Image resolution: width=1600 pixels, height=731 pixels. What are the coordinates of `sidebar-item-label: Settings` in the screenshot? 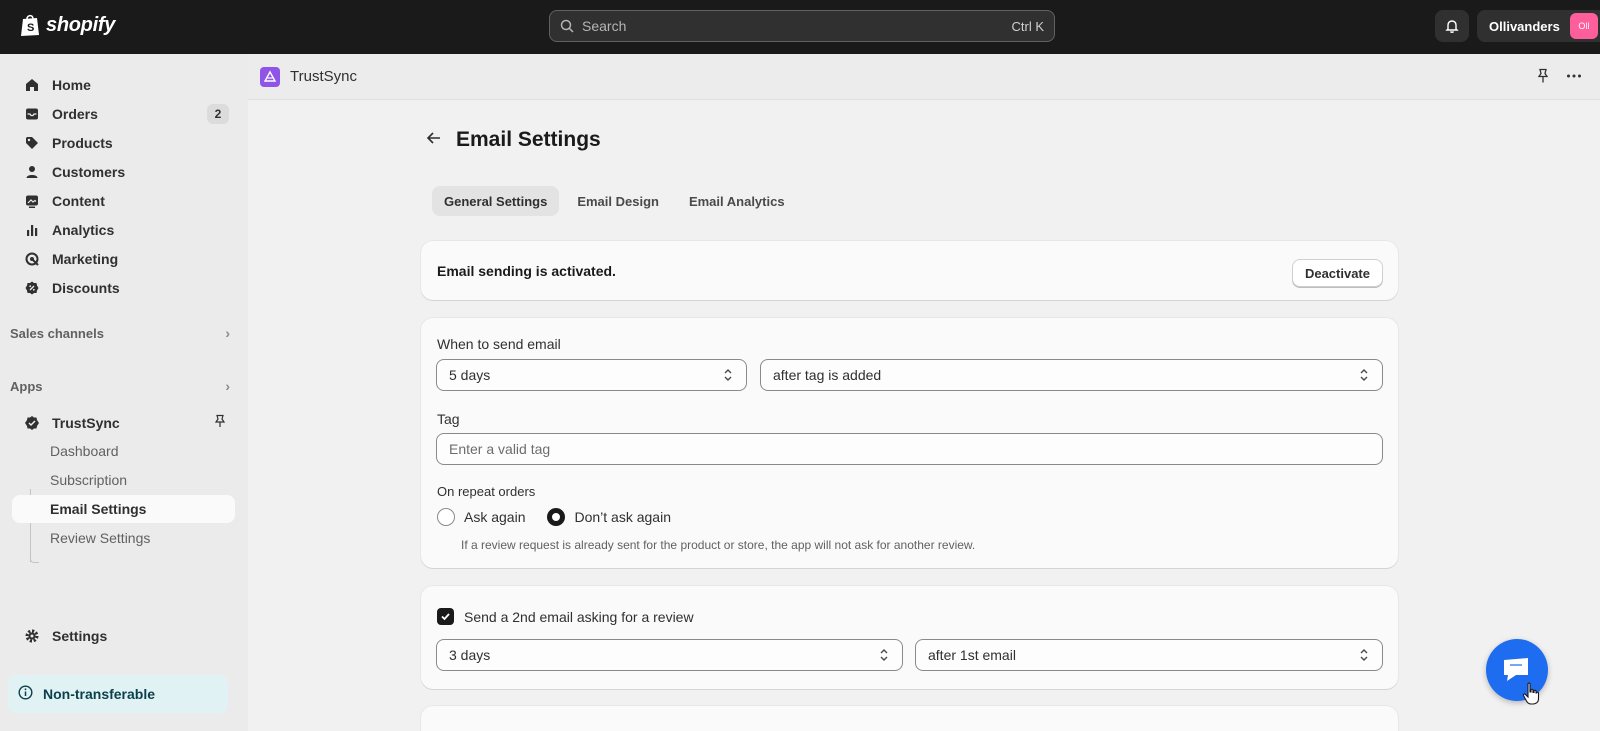 It's located at (80, 635).